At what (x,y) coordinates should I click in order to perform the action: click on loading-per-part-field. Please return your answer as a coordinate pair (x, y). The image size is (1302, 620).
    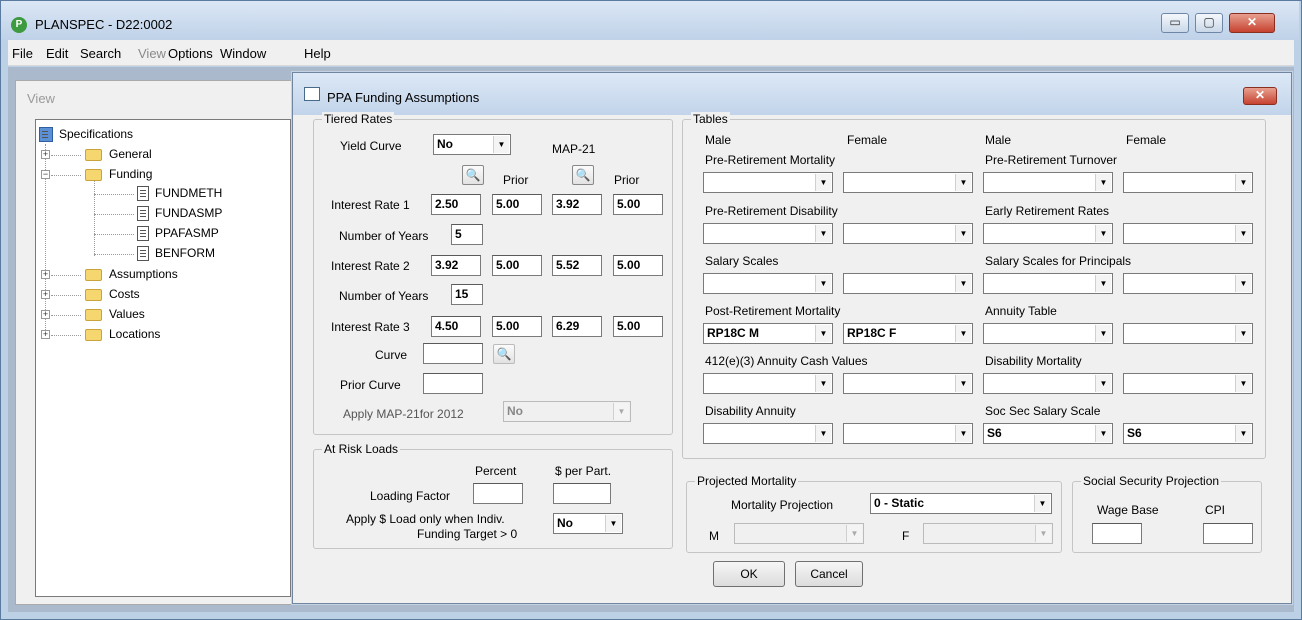
    Looking at the image, I should click on (582, 493).